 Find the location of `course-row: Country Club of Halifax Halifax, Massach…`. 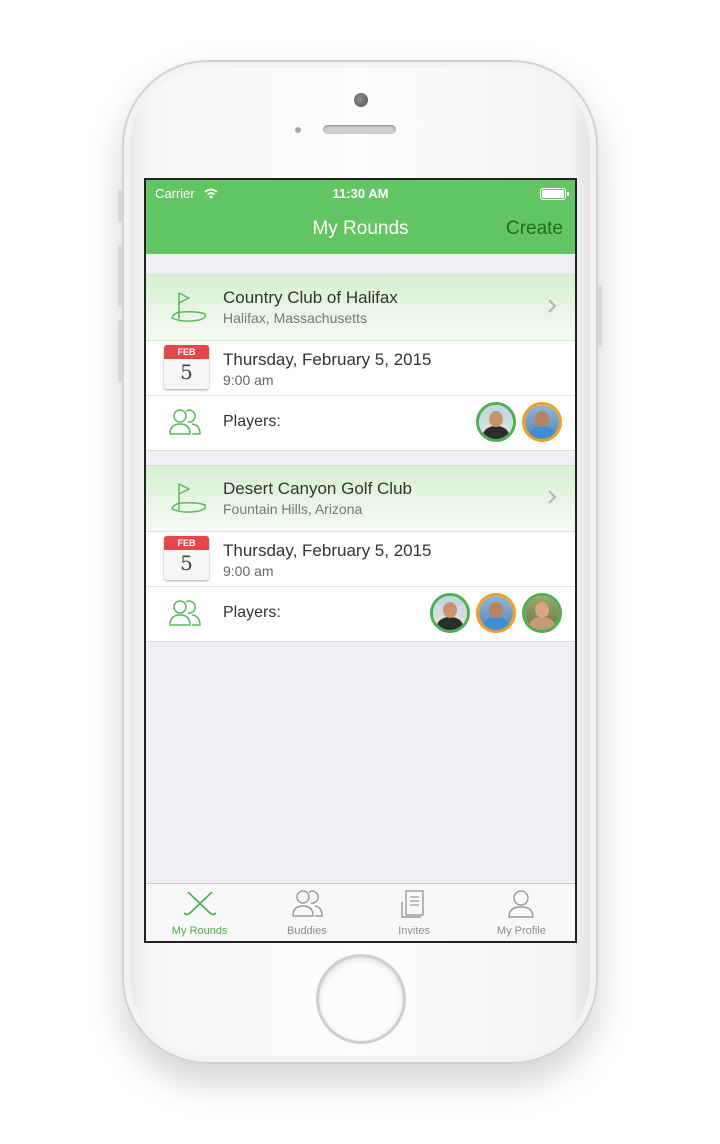

course-row: Country Club of Halifax Halifax, Massach… is located at coordinates (360, 308).